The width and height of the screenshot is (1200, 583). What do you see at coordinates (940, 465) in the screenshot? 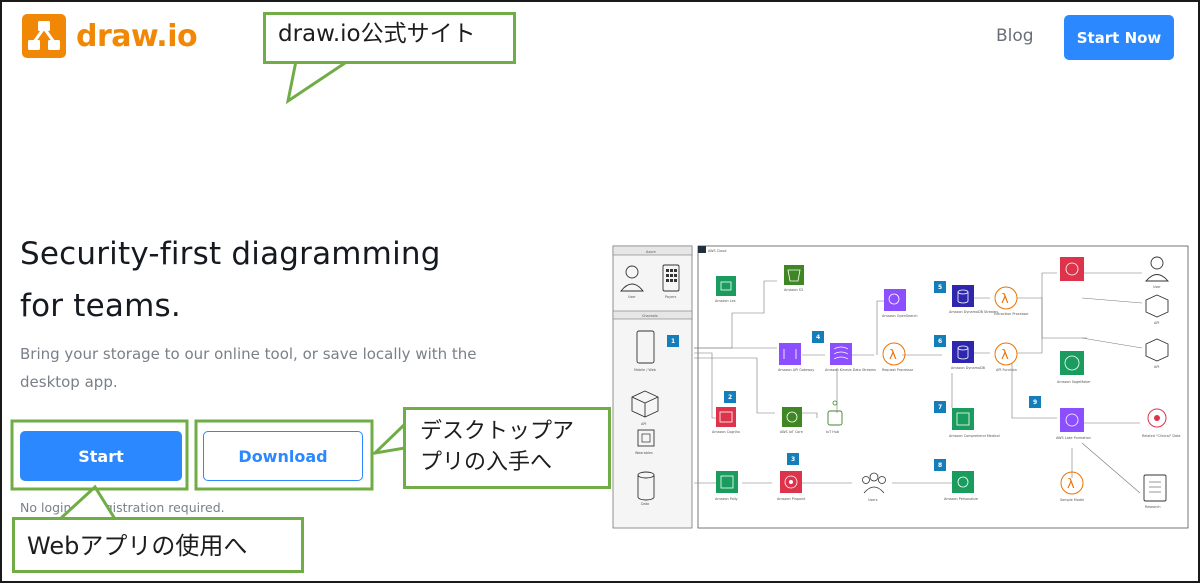
I see `step-number: 8` at bounding box center [940, 465].